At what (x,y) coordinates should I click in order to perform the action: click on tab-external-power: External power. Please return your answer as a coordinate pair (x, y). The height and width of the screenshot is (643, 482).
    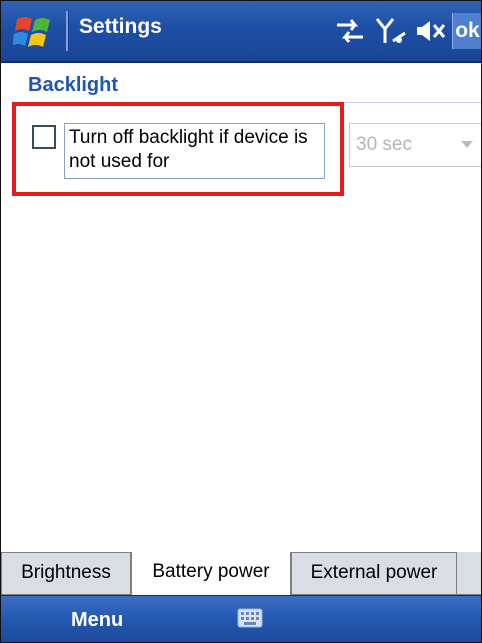
    Looking at the image, I should click on (374, 573).